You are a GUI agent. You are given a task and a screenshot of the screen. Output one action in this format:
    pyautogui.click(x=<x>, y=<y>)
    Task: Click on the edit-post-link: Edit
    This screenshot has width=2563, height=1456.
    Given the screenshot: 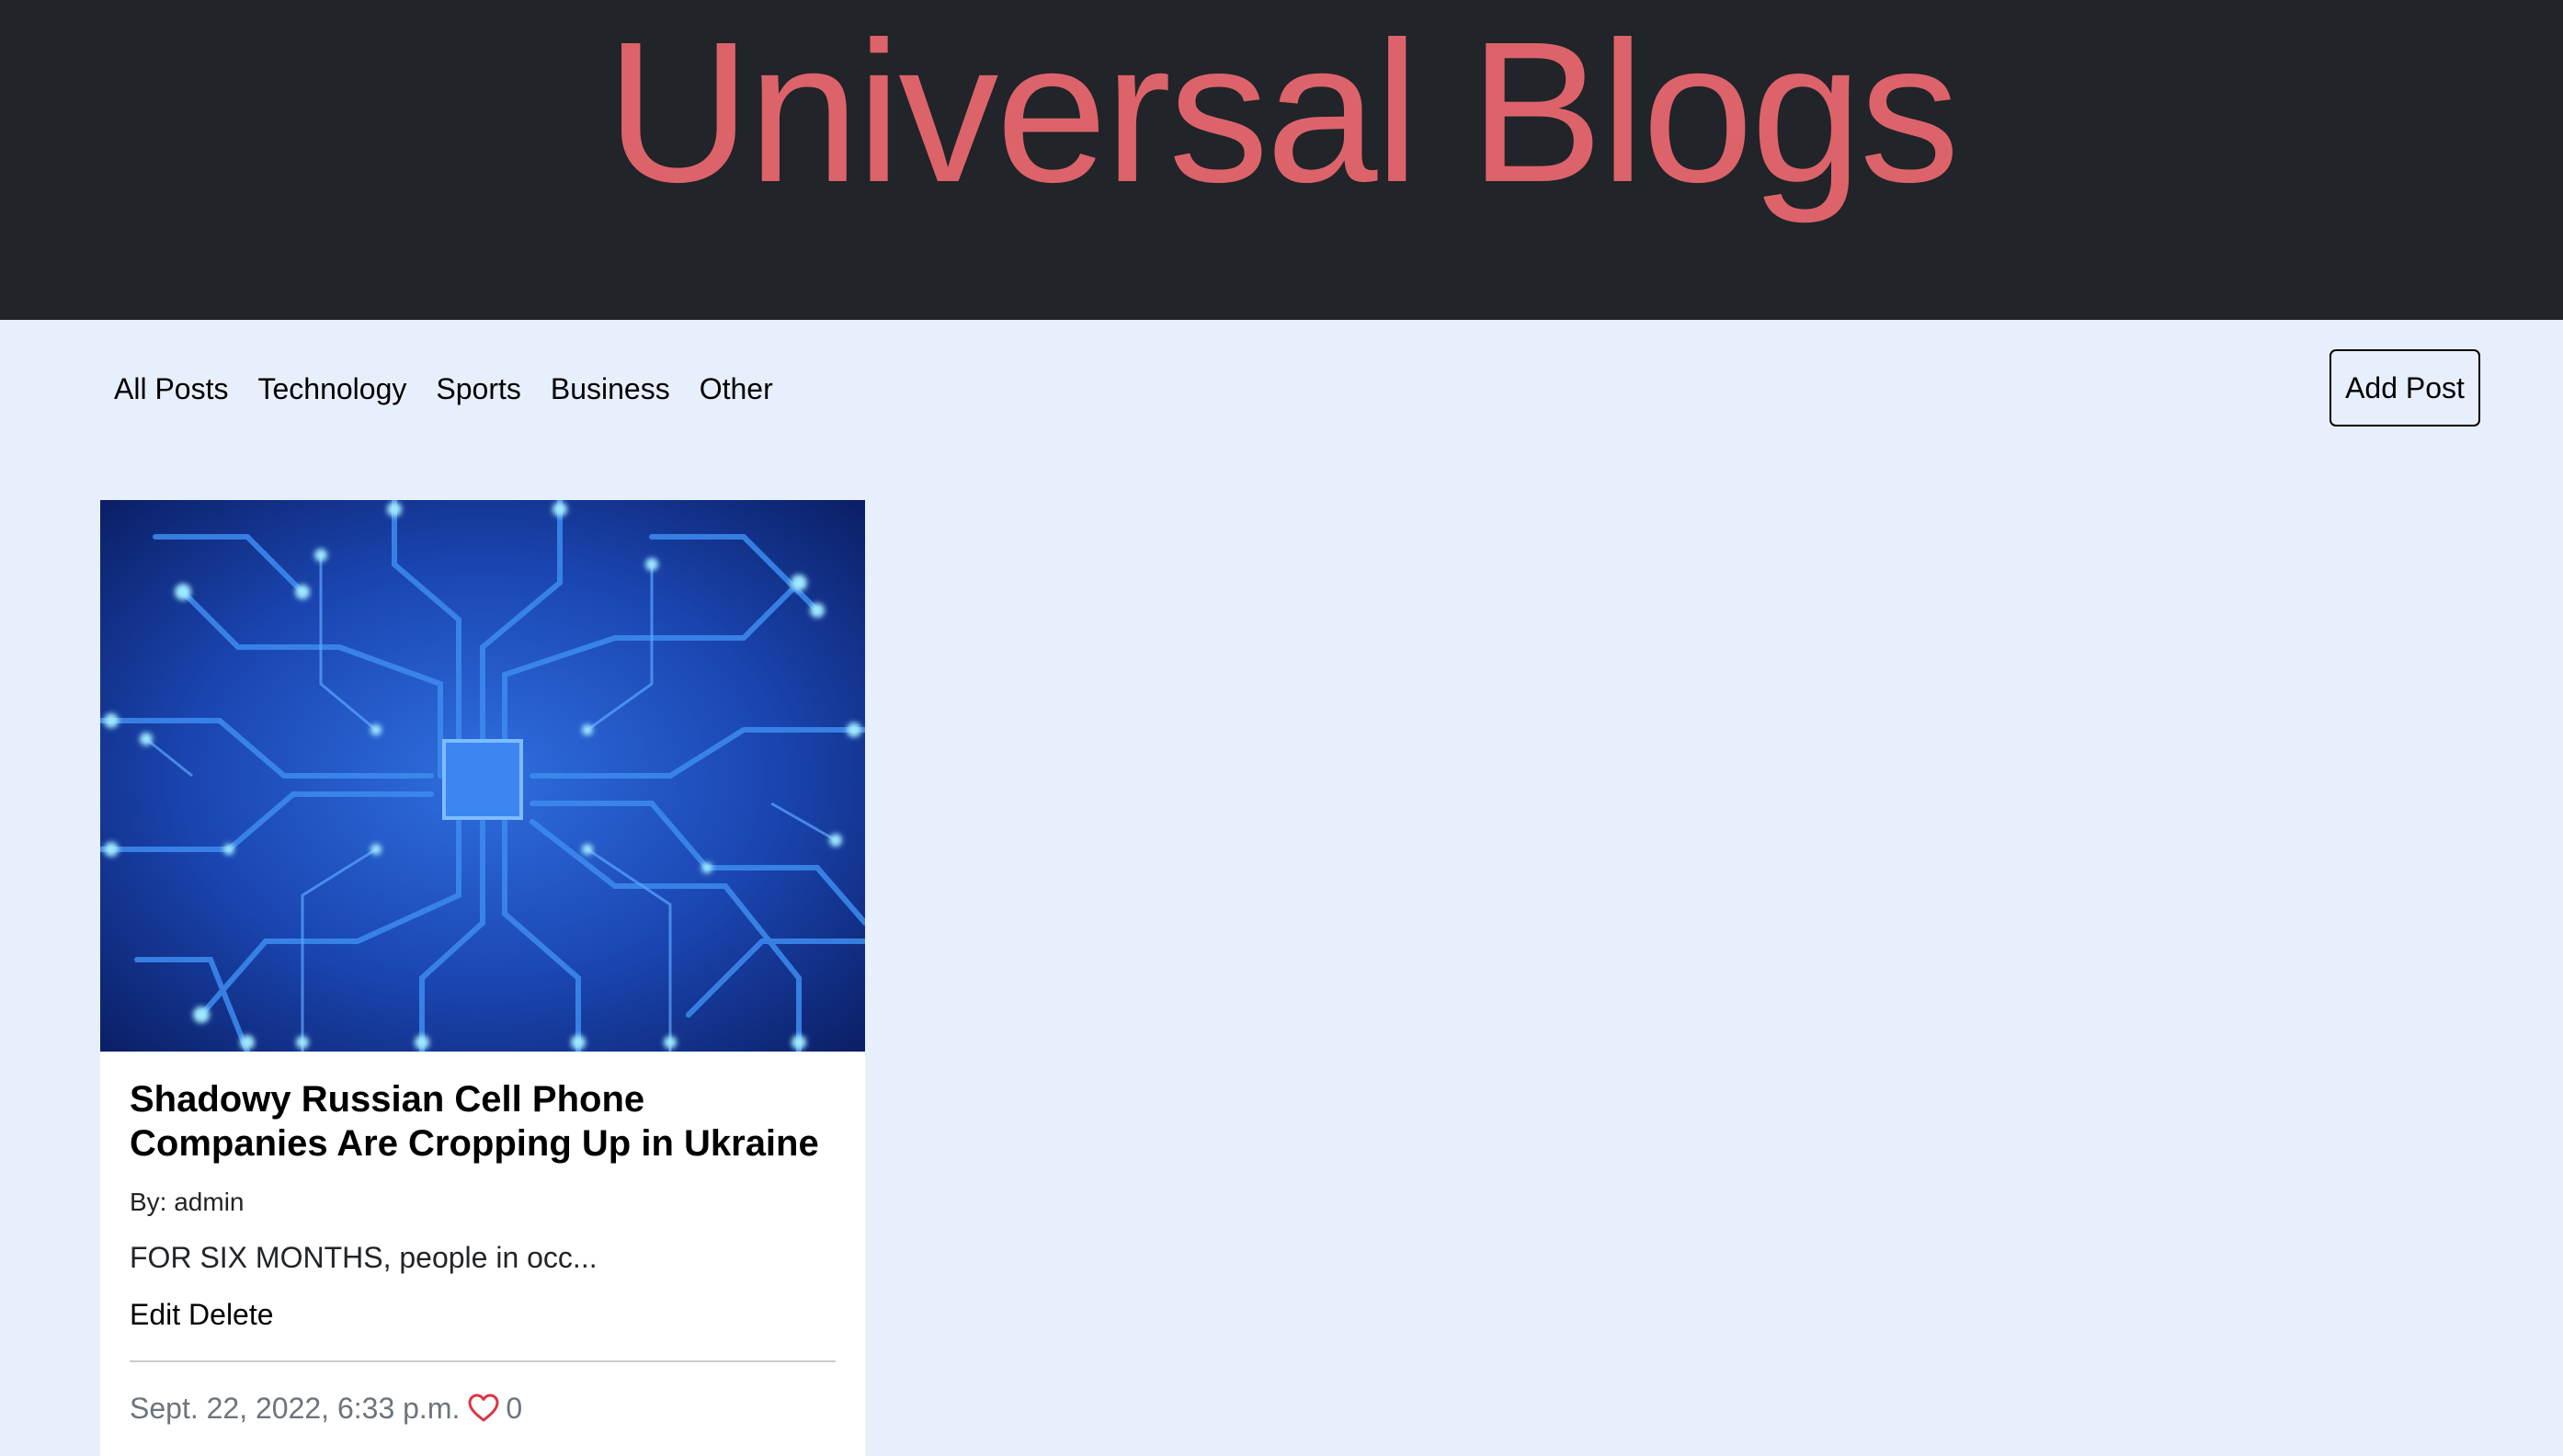 What is the action you would take?
    pyautogui.click(x=155, y=1314)
    